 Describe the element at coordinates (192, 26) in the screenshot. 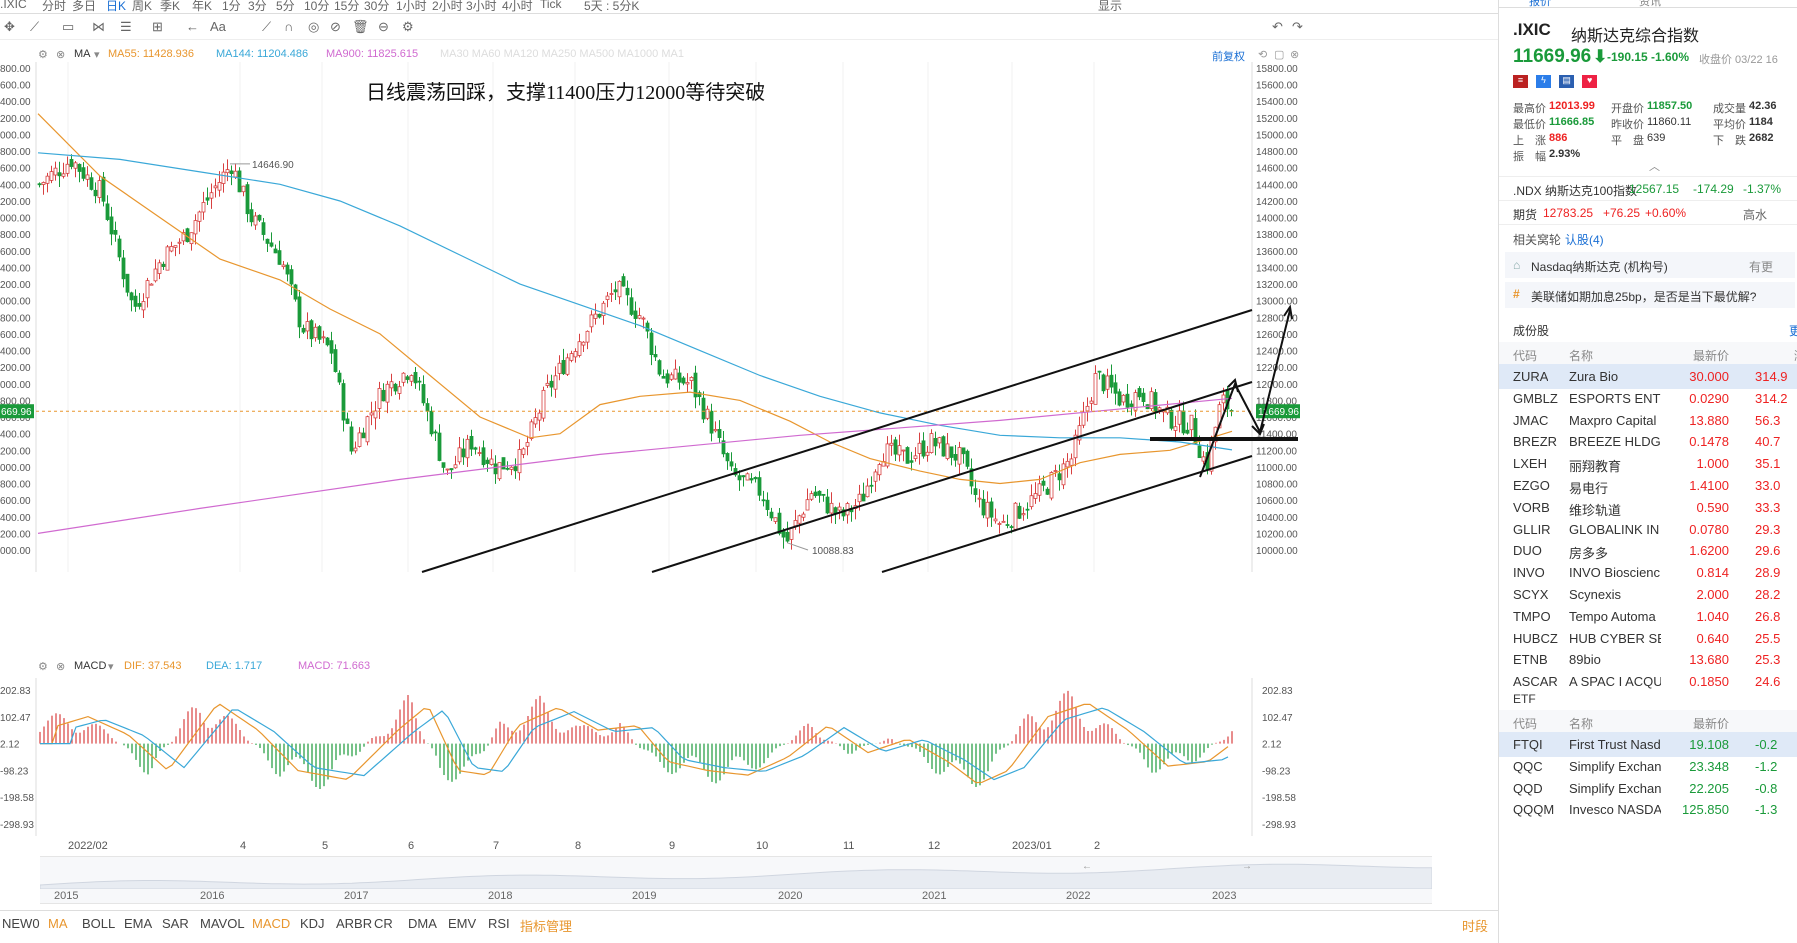

I see `arrow-tool-icon: ←` at that location.